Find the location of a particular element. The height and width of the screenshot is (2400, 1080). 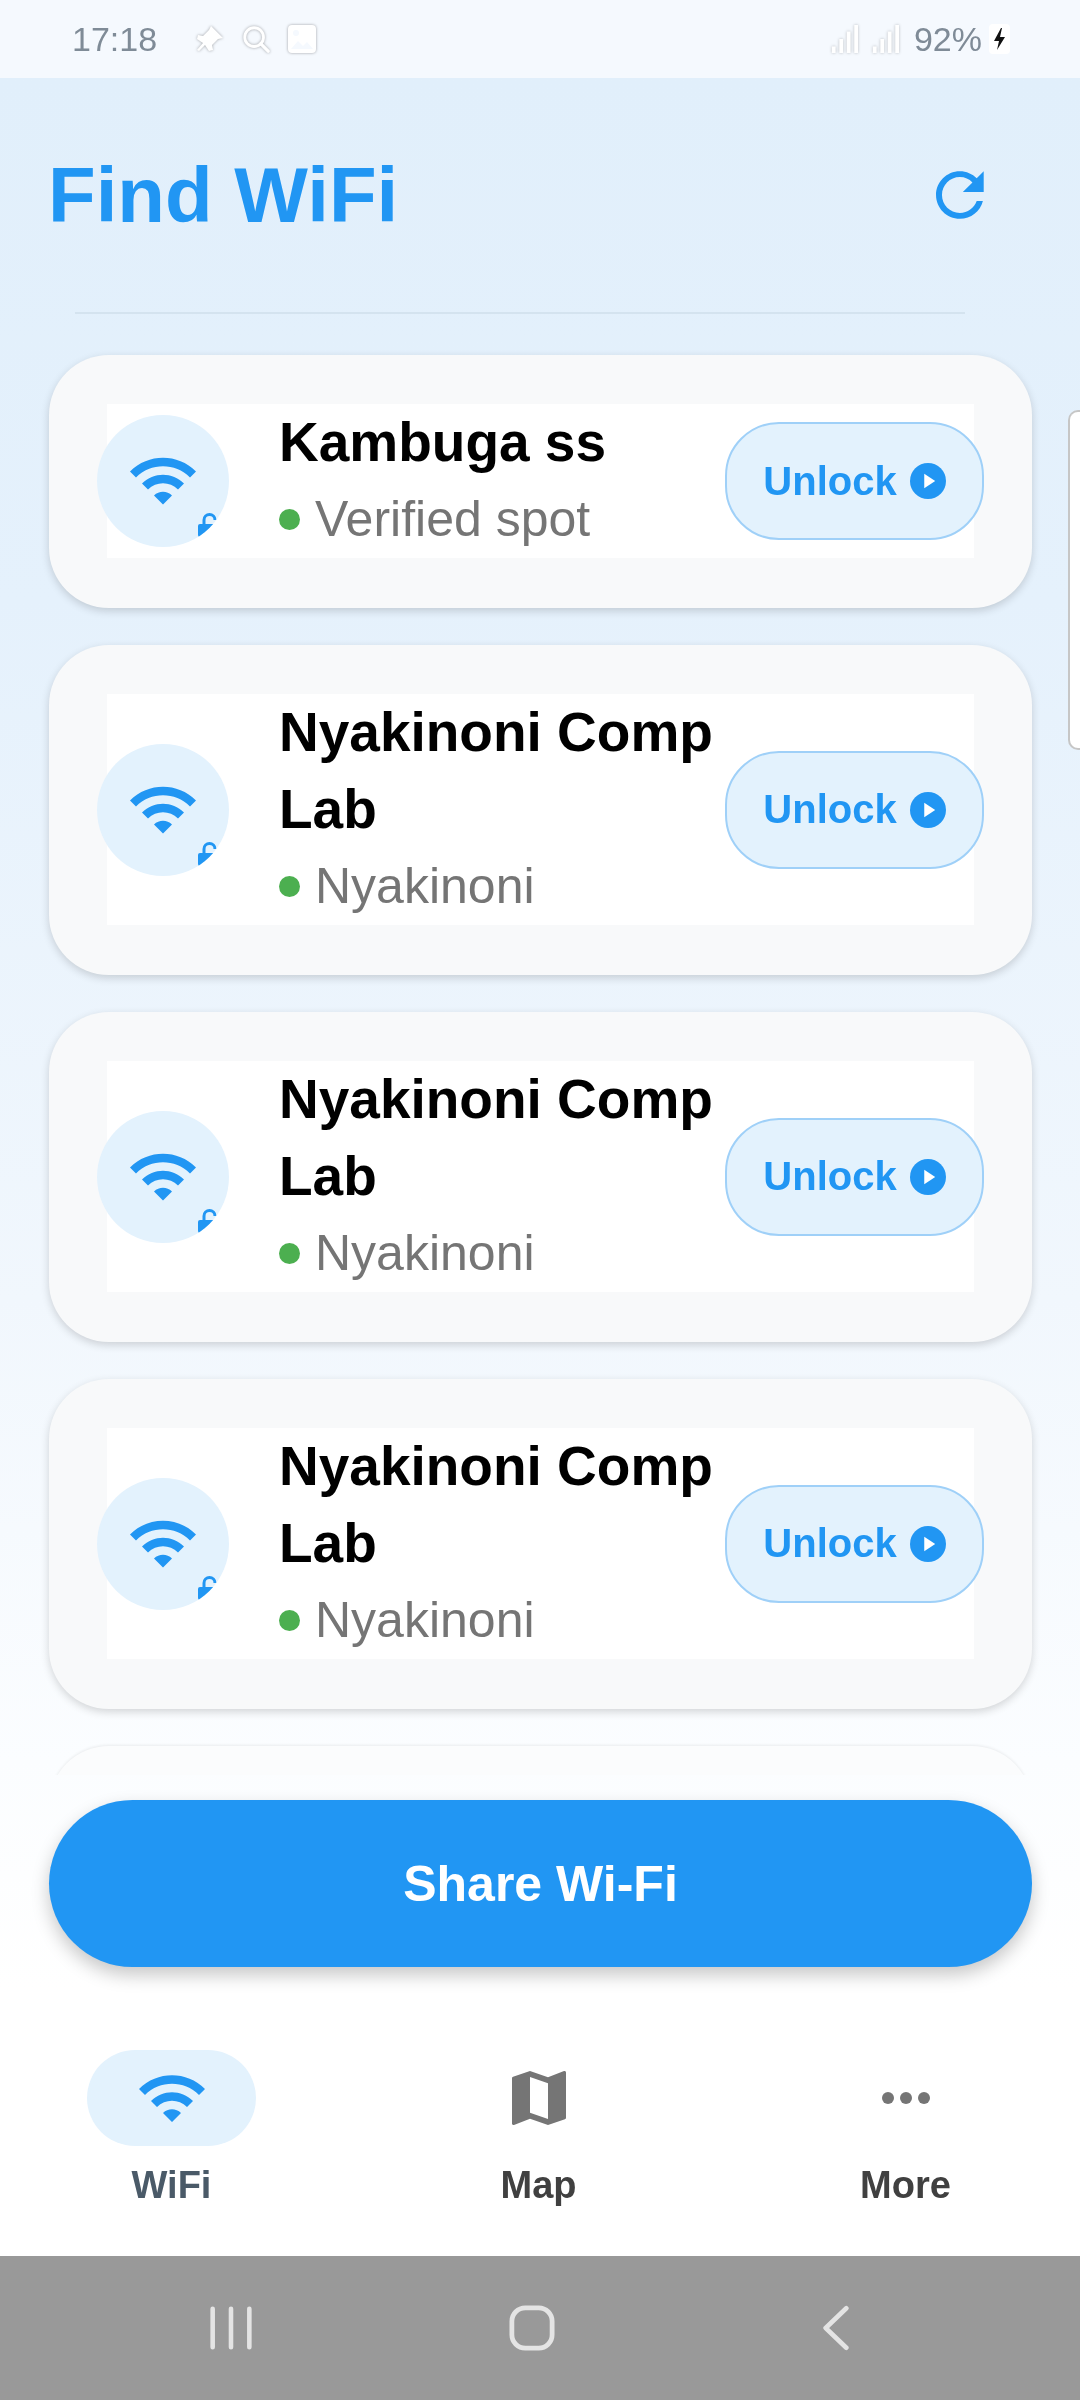

status-time: 17:18 is located at coordinates (115, 39).